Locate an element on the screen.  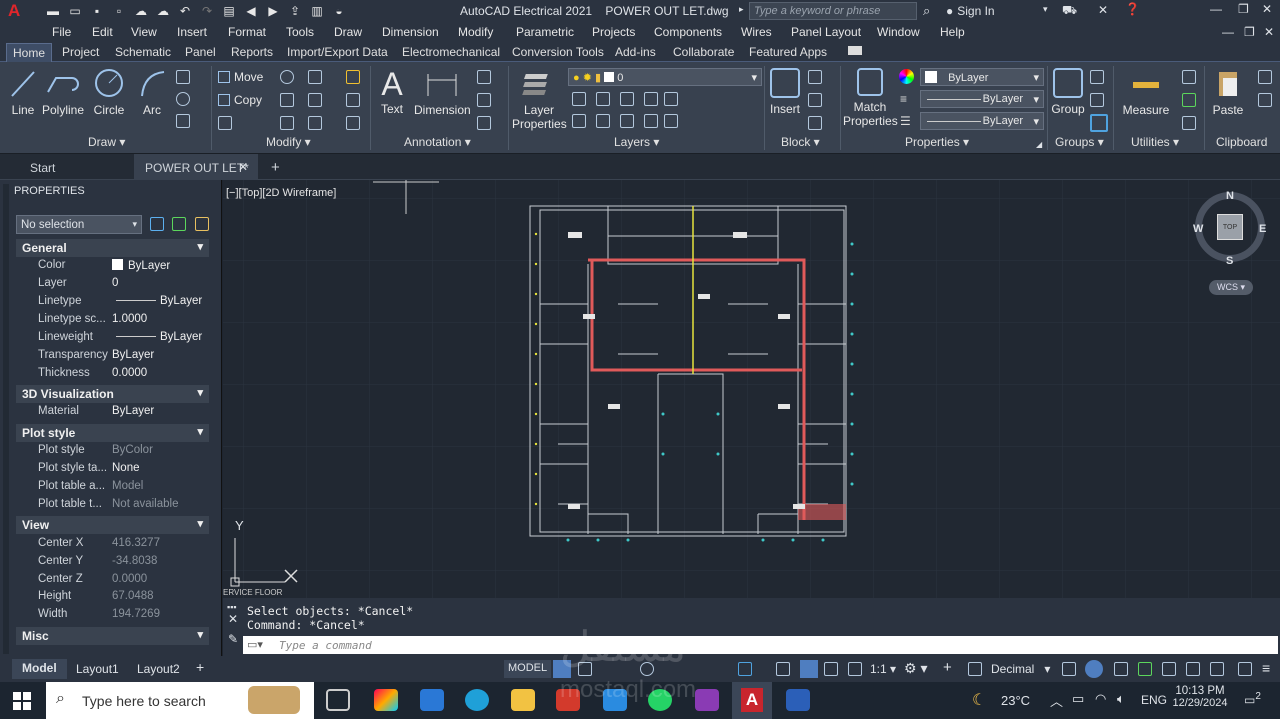
layout-tab-layout2: Layout2 is located at coordinates (158, 669).